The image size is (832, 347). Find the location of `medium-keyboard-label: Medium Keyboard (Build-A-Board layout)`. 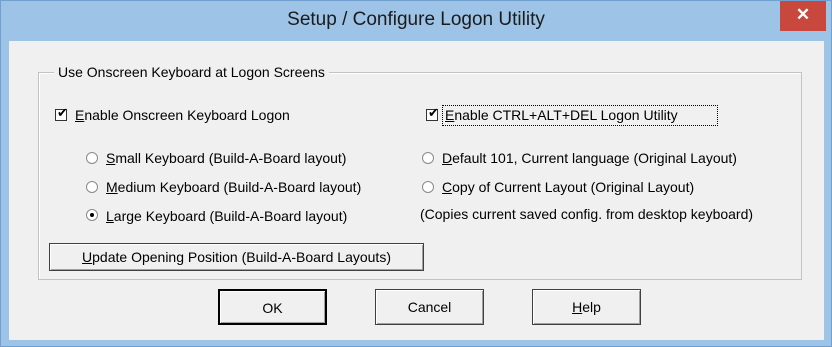

medium-keyboard-label: Medium Keyboard (Build-A-Board layout) is located at coordinates (233, 187).